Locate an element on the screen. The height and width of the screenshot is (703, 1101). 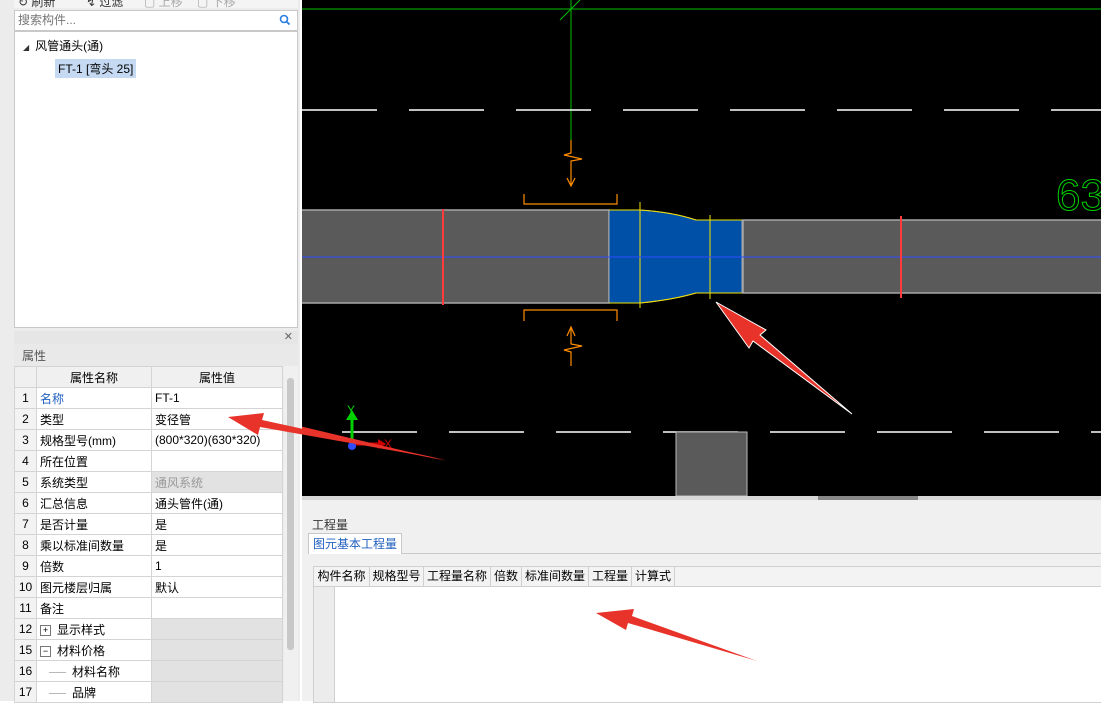
property-row: 8 乘以标准间数量是 is located at coordinates (148, 545).